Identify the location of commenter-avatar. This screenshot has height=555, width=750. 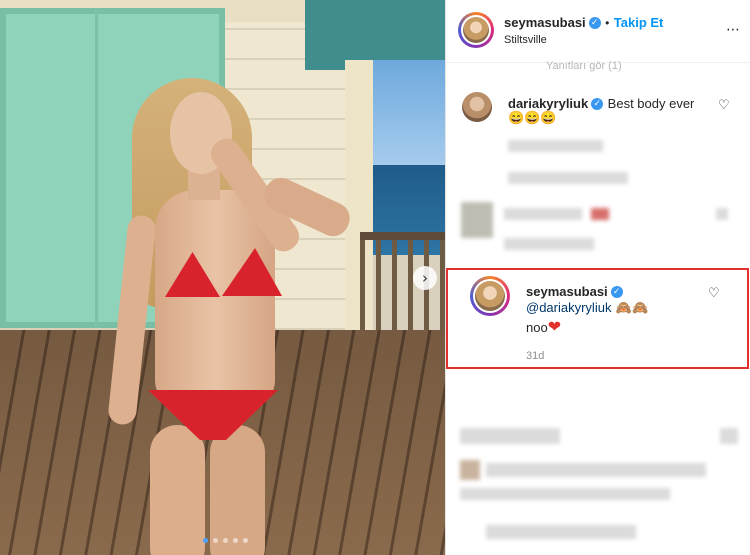
(477, 107).